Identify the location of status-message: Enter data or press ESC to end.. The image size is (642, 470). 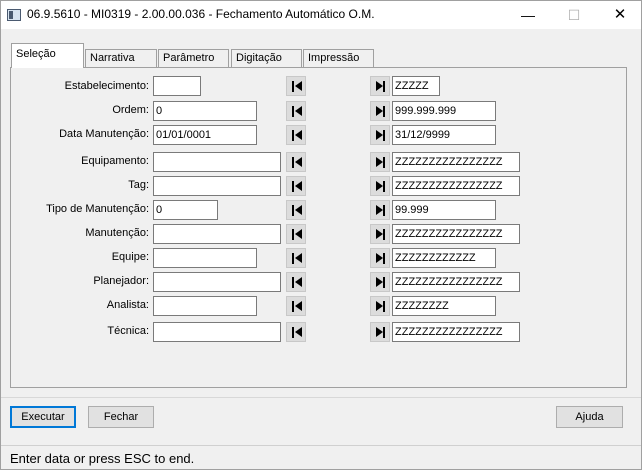
(102, 458).